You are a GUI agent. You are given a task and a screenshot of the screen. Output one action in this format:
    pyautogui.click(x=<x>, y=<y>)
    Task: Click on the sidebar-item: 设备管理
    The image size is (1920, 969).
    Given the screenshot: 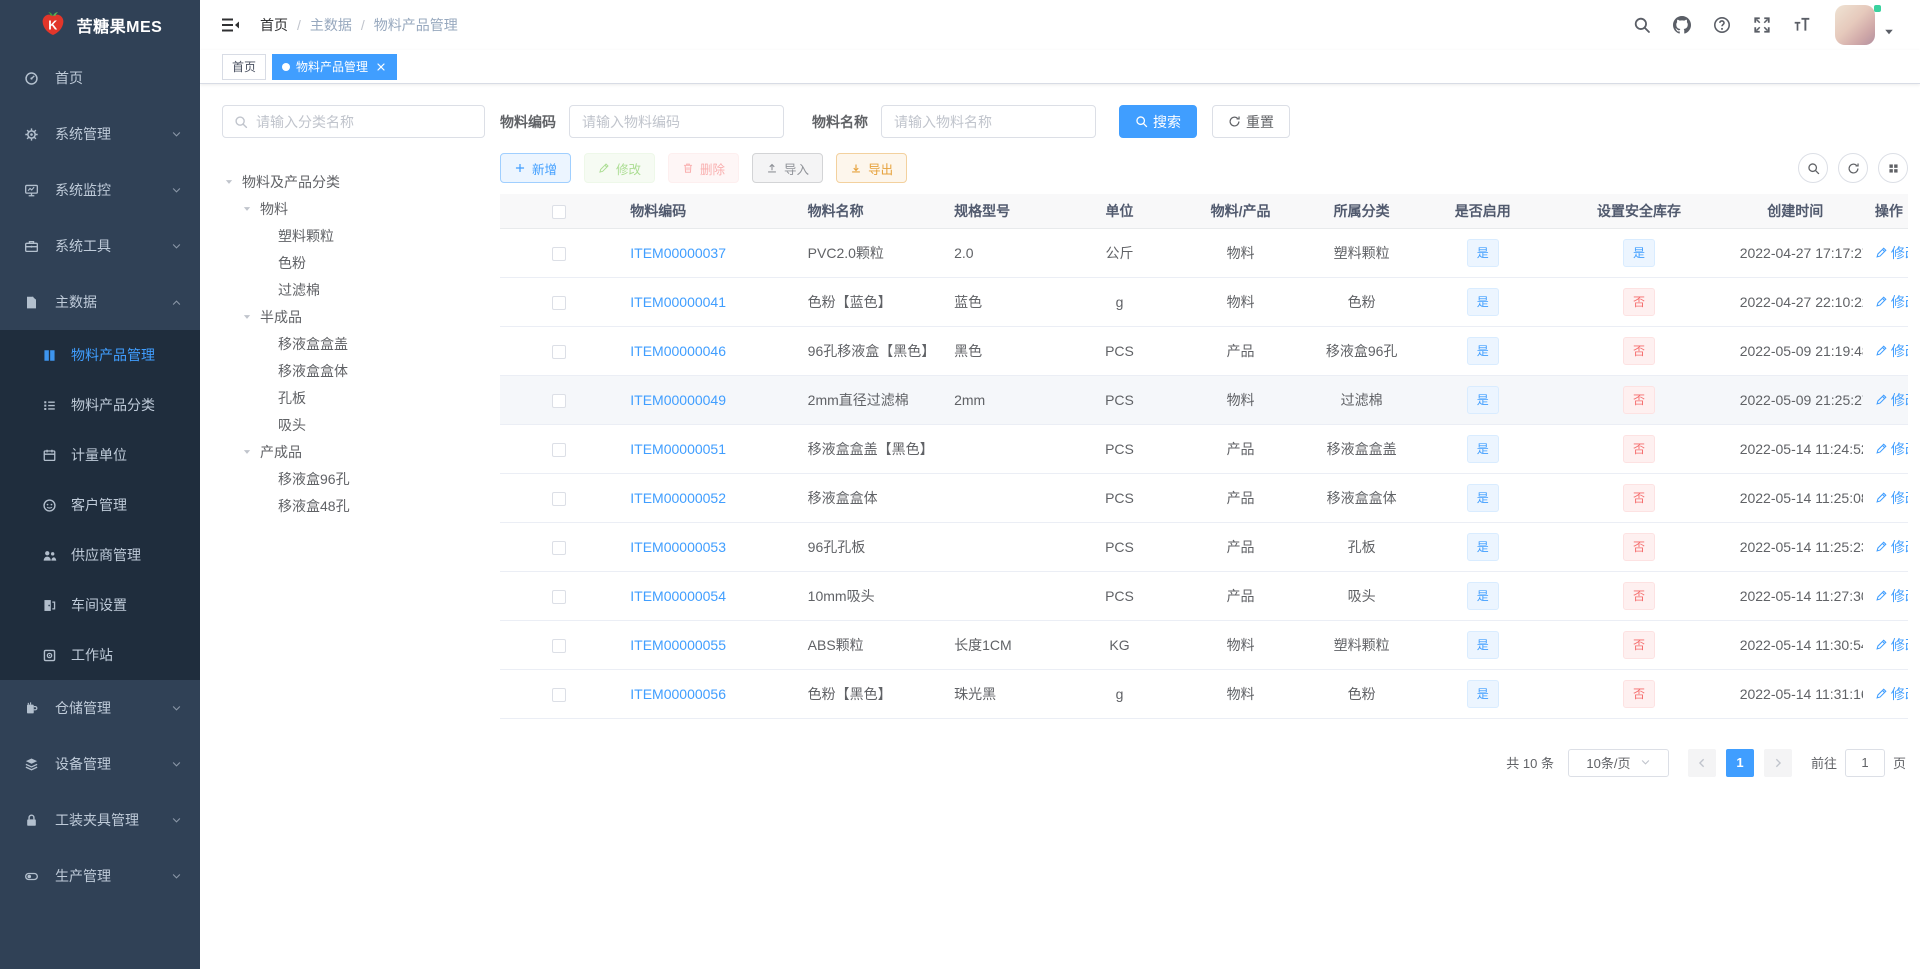 What is the action you would take?
    pyautogui.click(x=100, y=764)
    